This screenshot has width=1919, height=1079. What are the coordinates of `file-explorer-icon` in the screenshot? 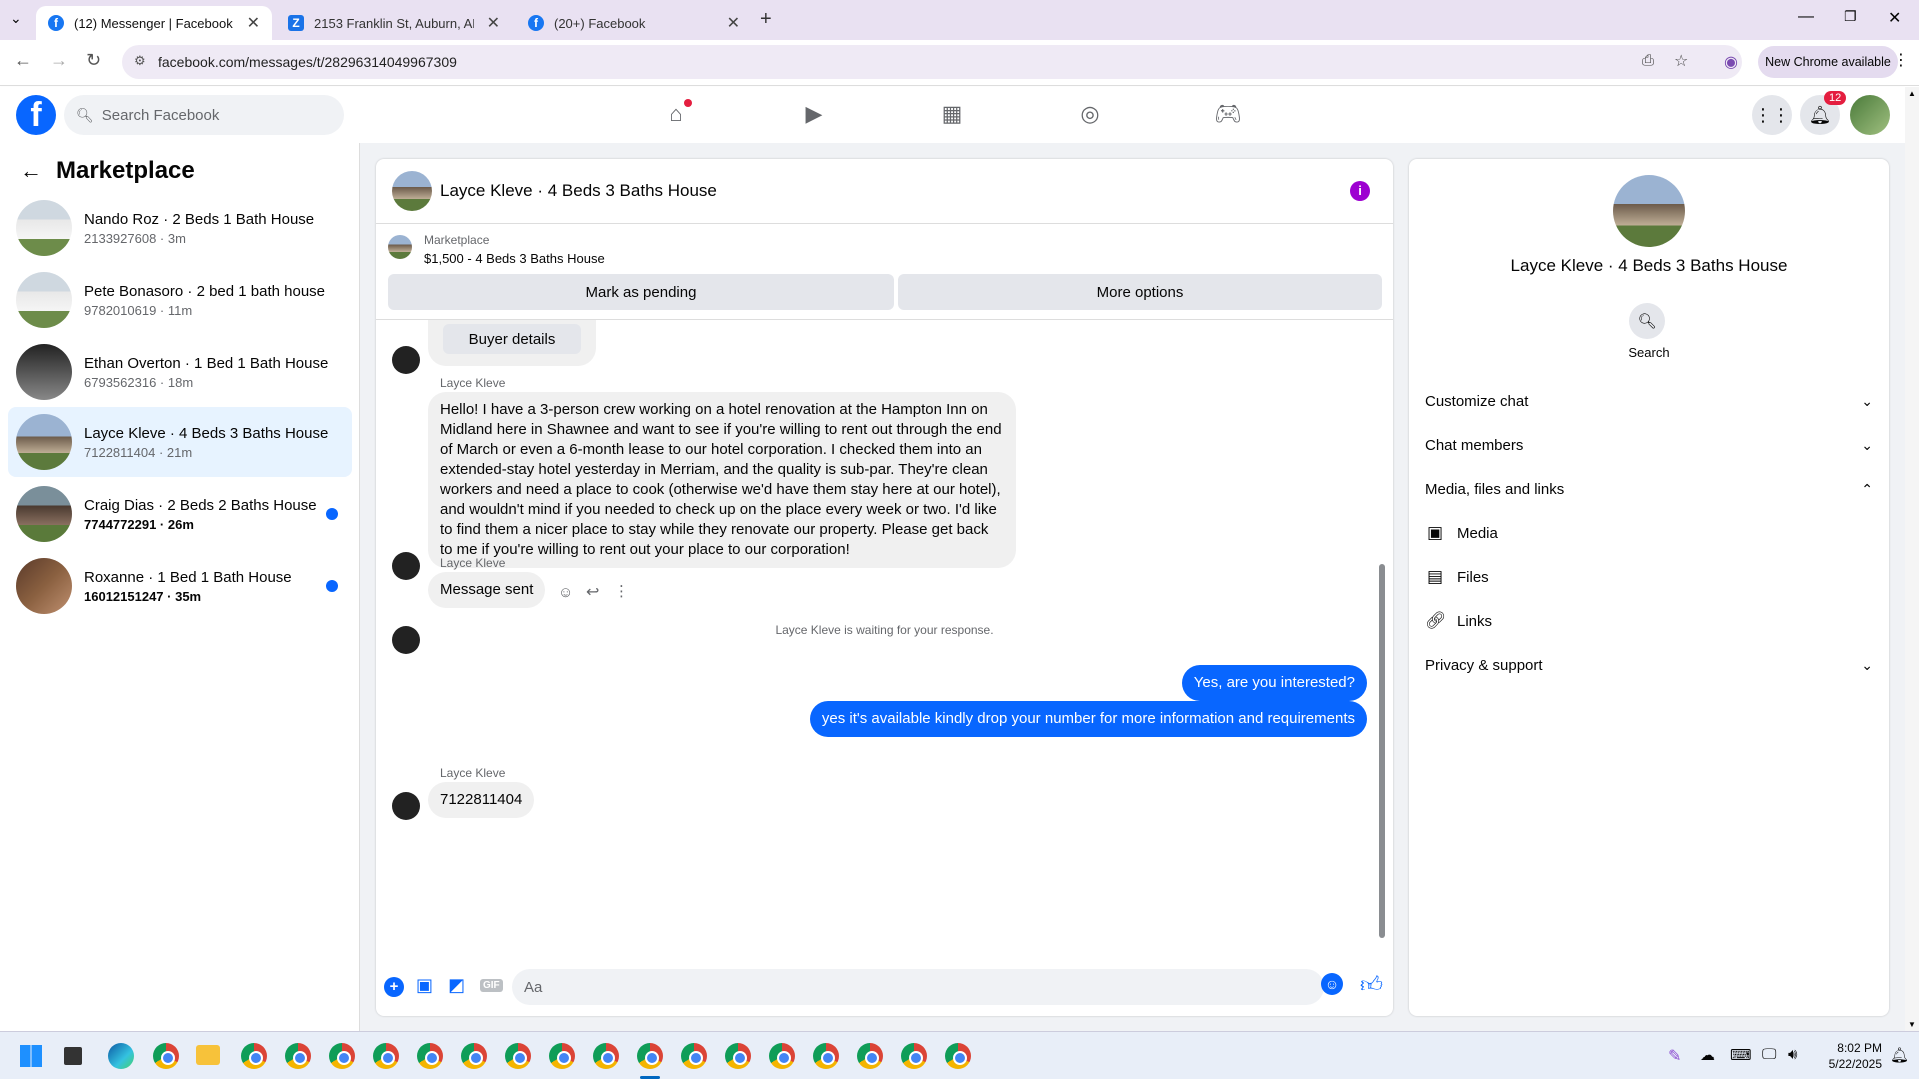 It's located at (208, 1055).